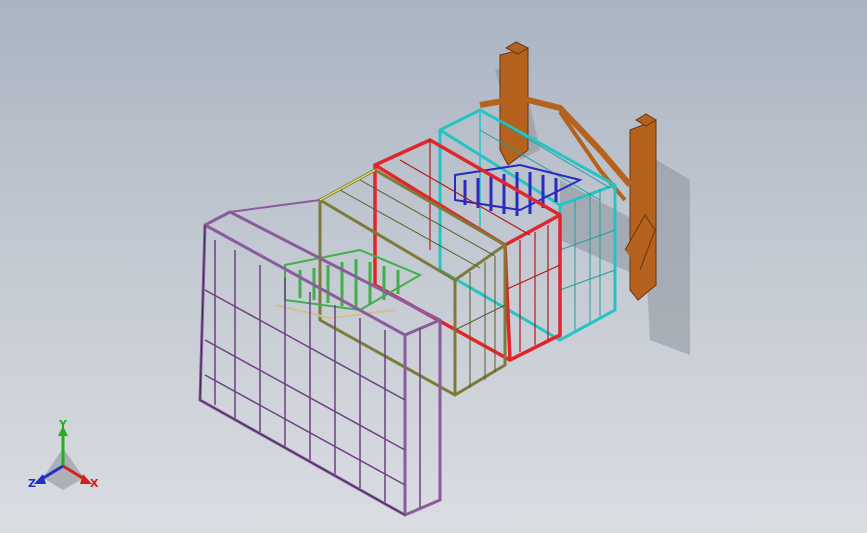 The image size is (867, 533). What do you see at coordinates (348, 284) in the screenshot?
I see `green-inner-module` at bounding box center [348, 284].